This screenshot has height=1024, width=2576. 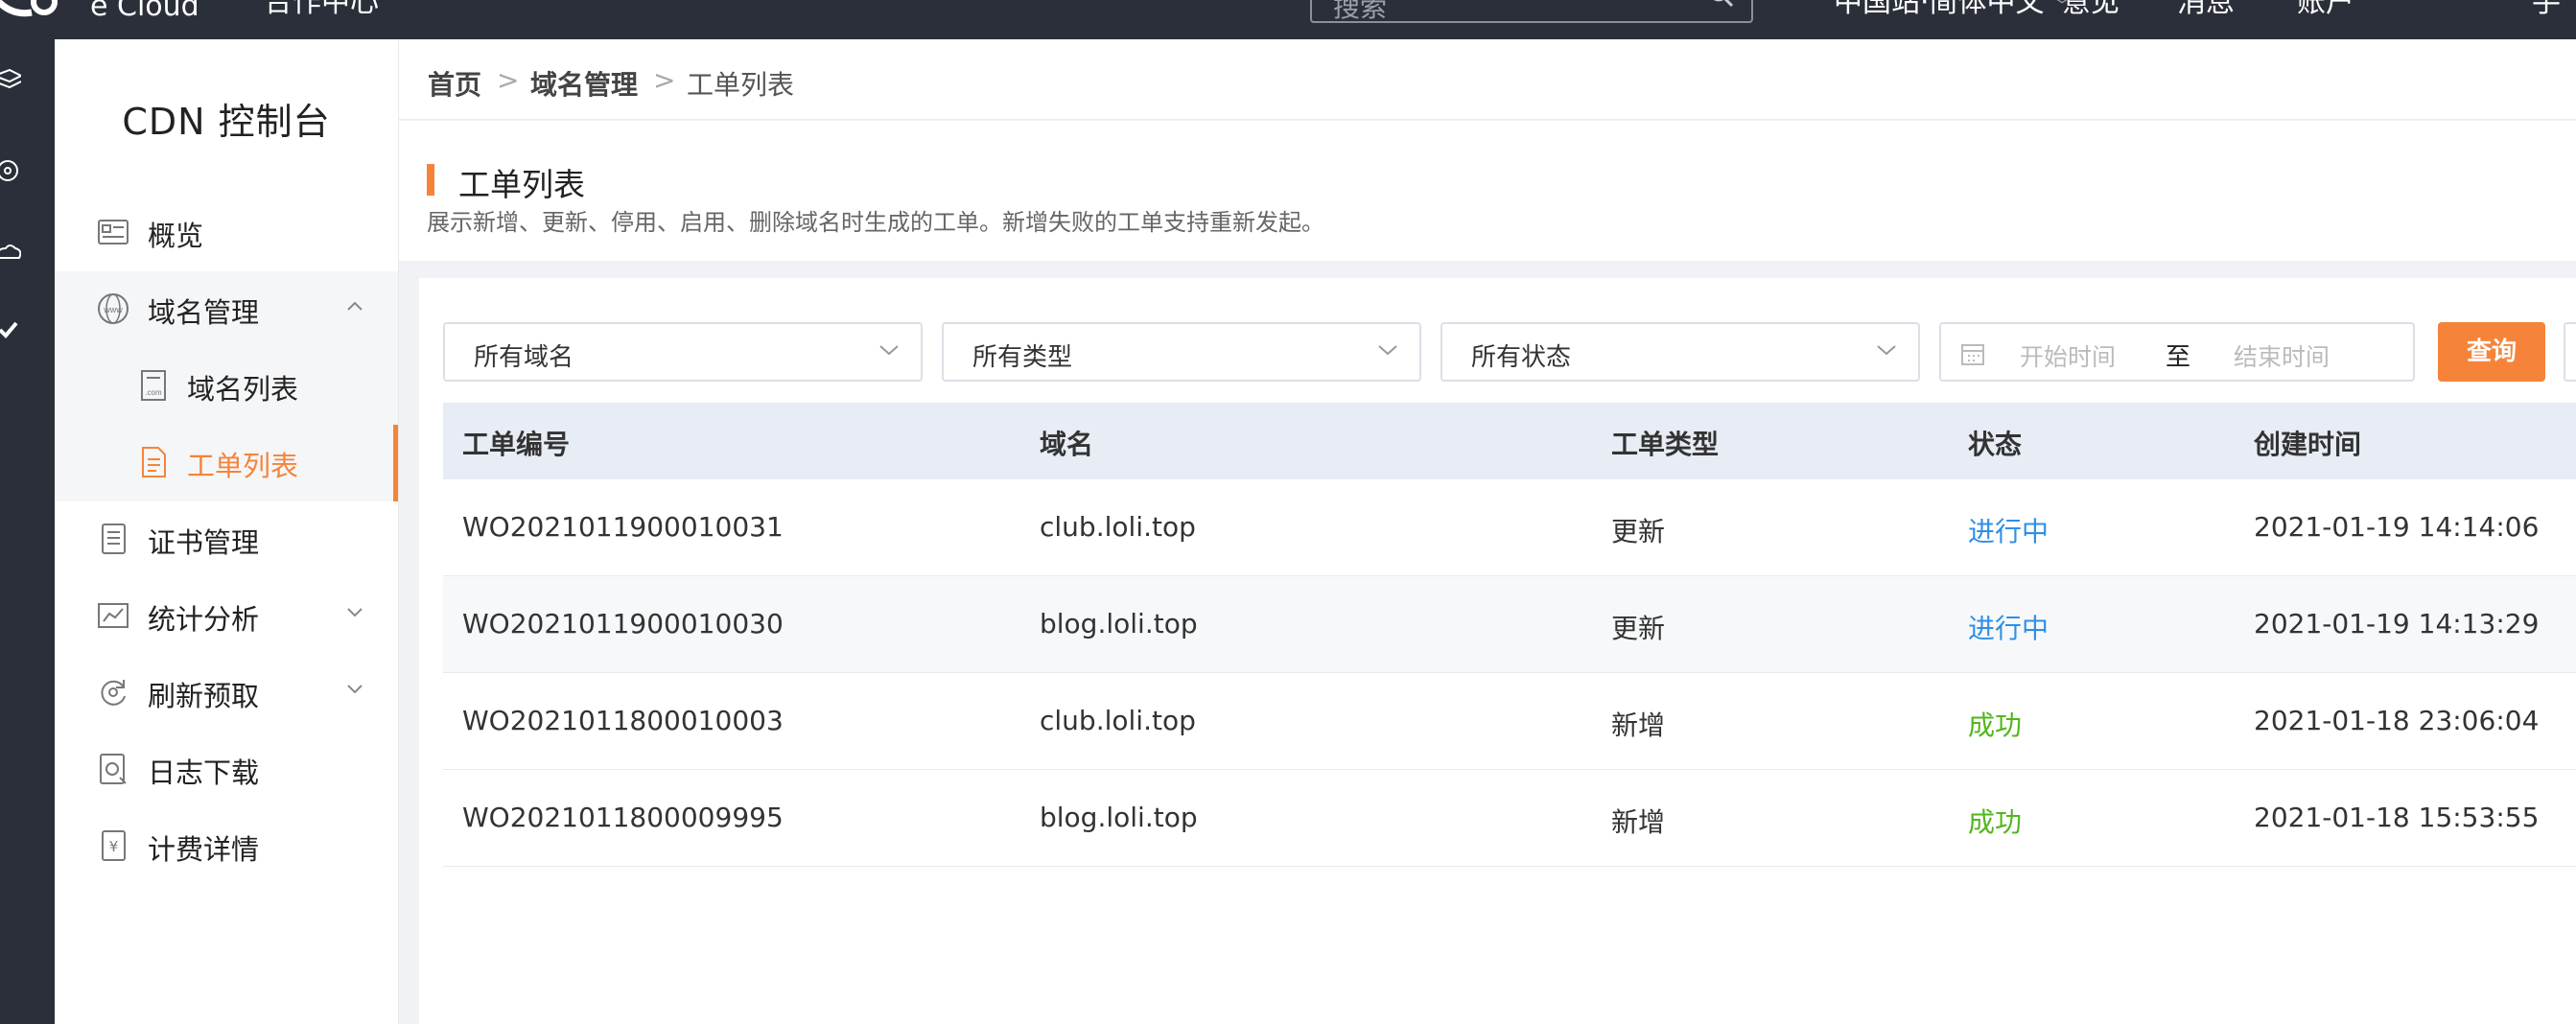 I want to click on check-icon, so click(x=10, y=329).